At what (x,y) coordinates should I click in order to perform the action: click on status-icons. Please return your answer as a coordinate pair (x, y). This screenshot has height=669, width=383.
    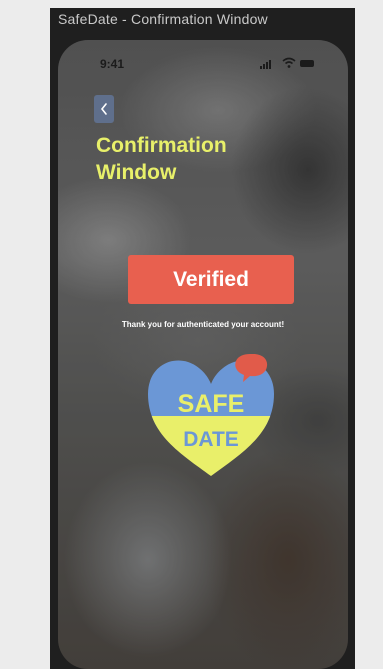
    Looking at the image, I should click on (290, 63).